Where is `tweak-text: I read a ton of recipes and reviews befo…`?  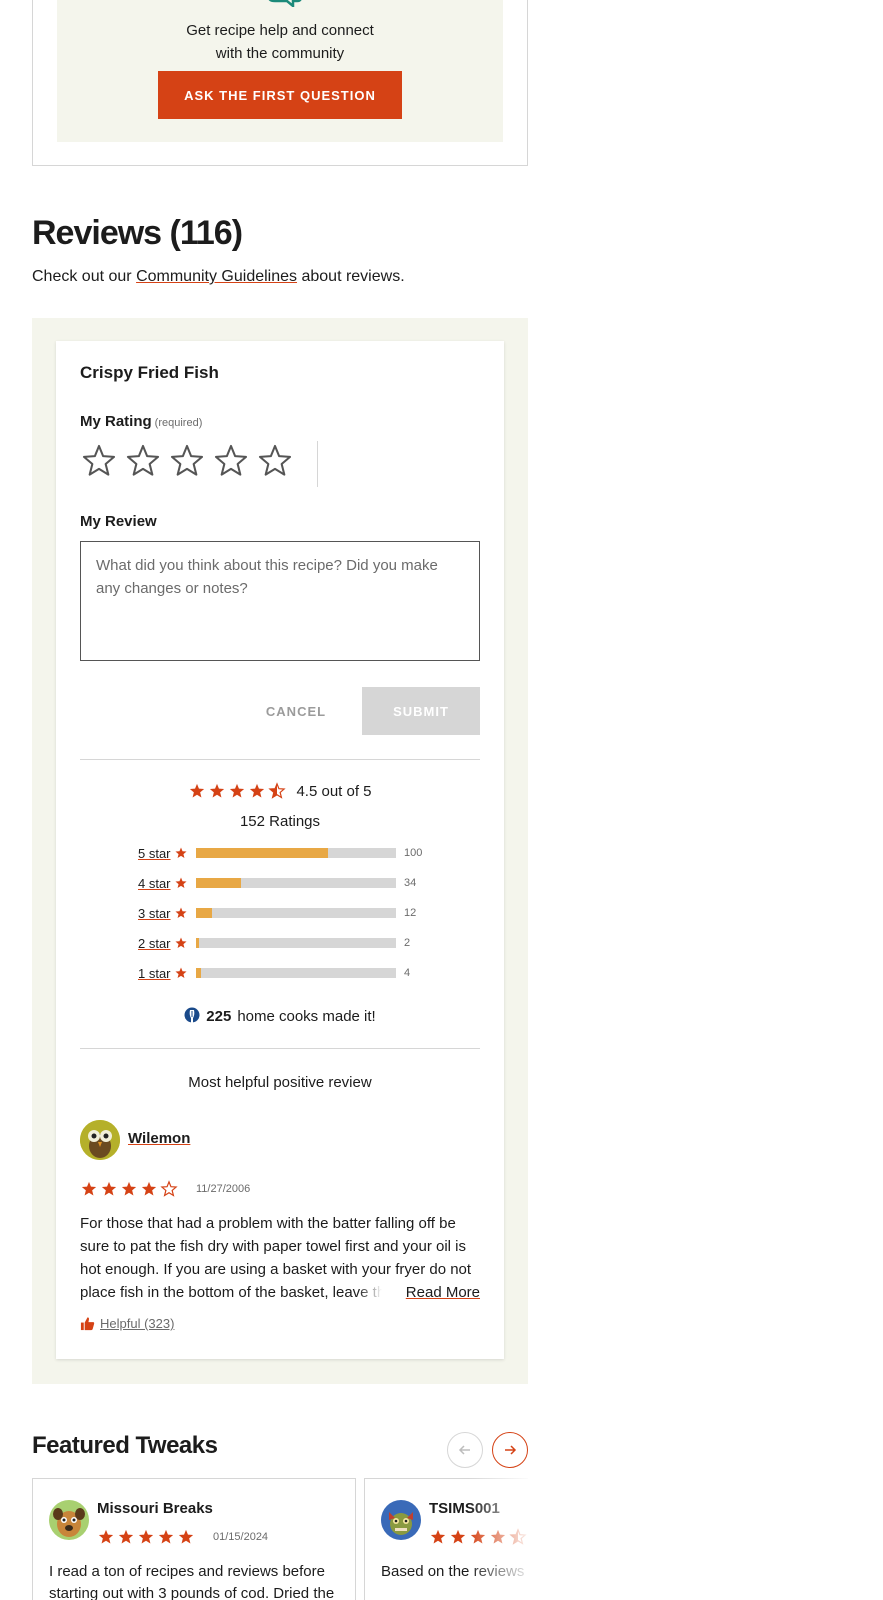 tweak-text: I read a ton of recipes and reviews befo… is located at coordinates (192, 1581).